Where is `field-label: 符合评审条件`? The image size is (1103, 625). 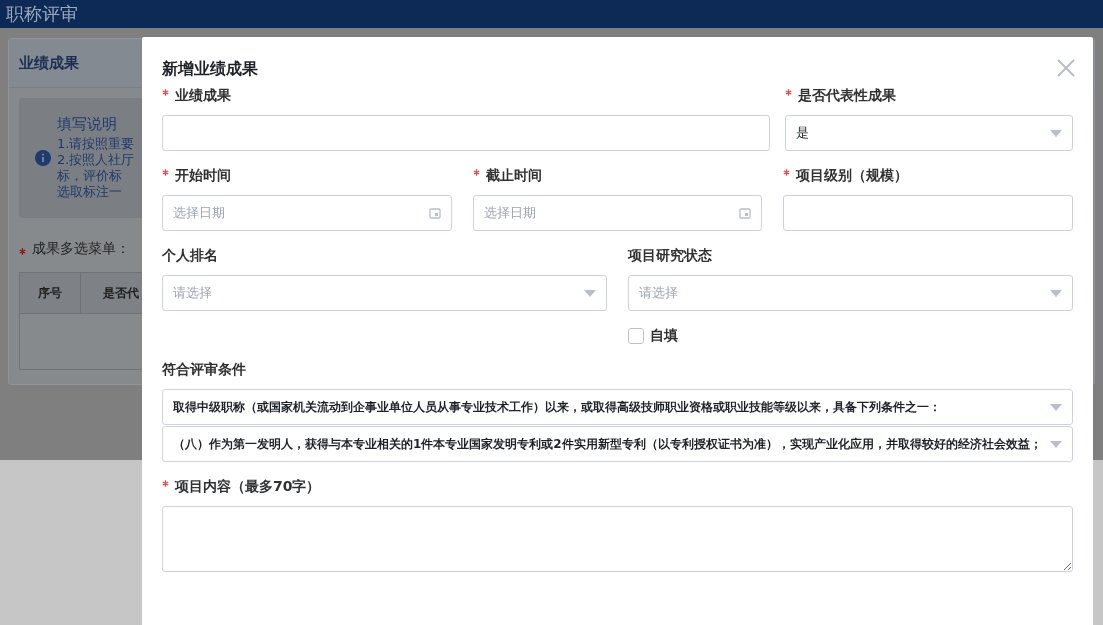
field-label: 符合评审条件 is located at coordinates (204, 369).